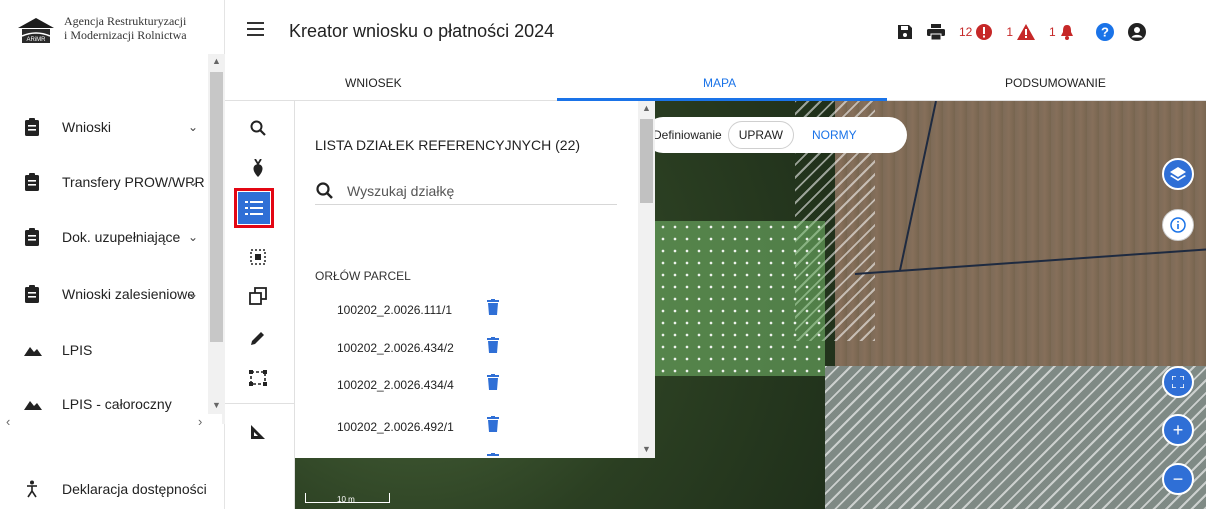  I want to click on clipboard-icon, so click(32, 237).